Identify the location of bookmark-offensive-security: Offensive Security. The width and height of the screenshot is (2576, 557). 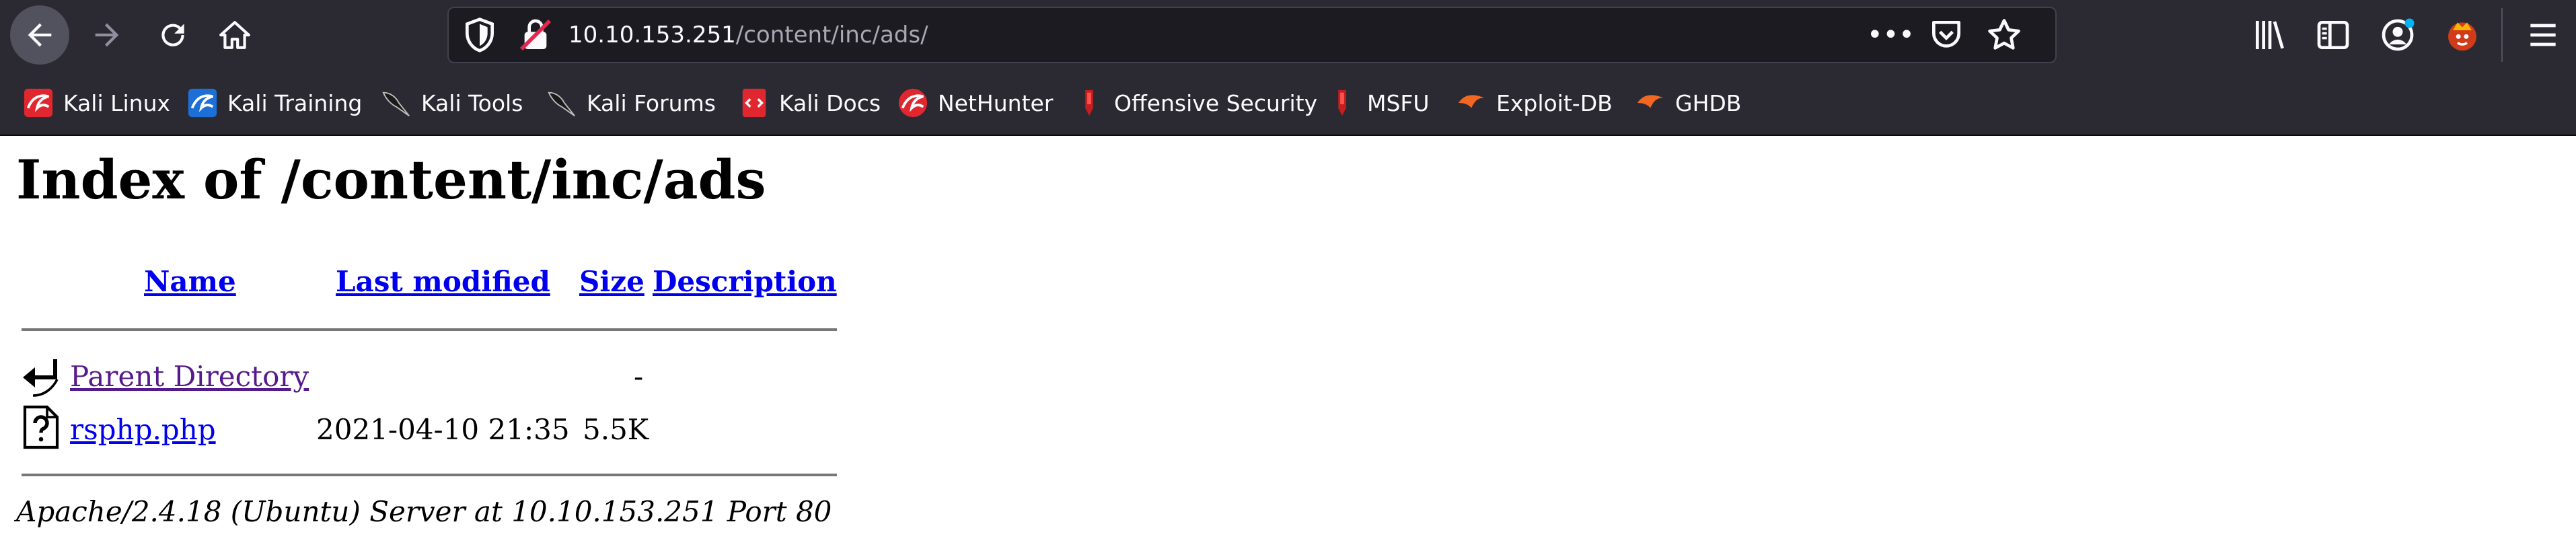
(1195, 103).